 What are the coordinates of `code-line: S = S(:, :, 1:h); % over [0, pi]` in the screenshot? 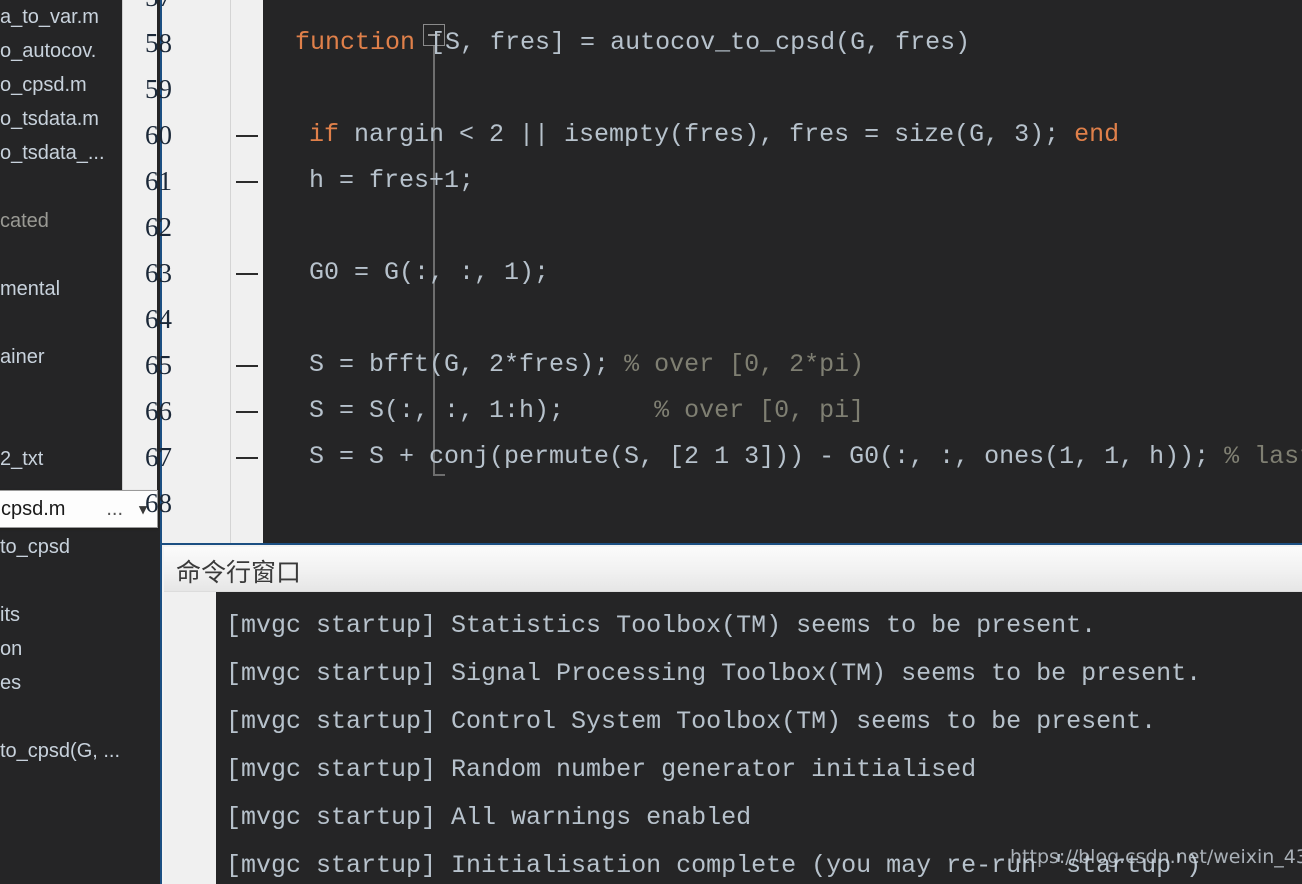 It's located at (586, 411).